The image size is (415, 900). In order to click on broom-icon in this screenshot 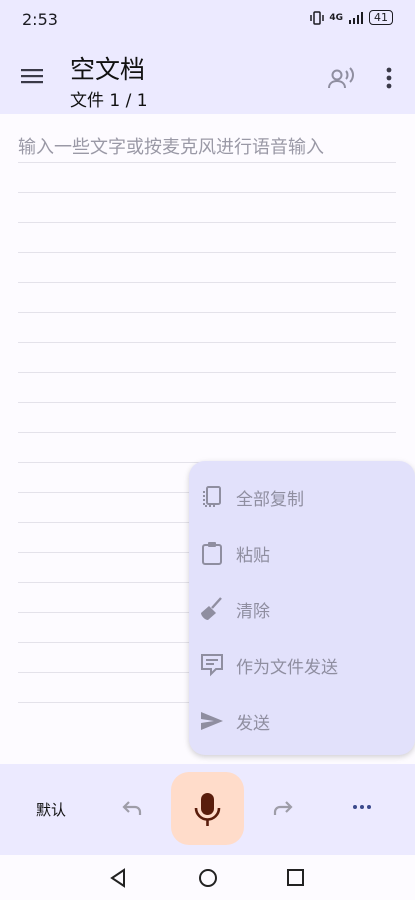, I will do `click(211, 608)`.